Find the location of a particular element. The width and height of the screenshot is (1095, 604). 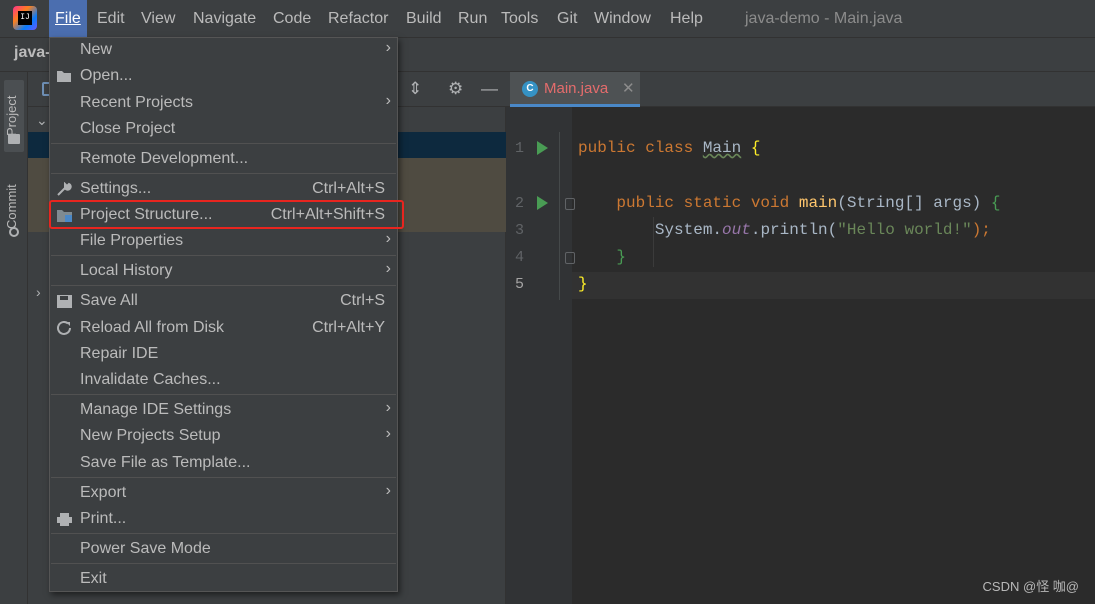

menu-help: Help is located at coordinates (686, 18).